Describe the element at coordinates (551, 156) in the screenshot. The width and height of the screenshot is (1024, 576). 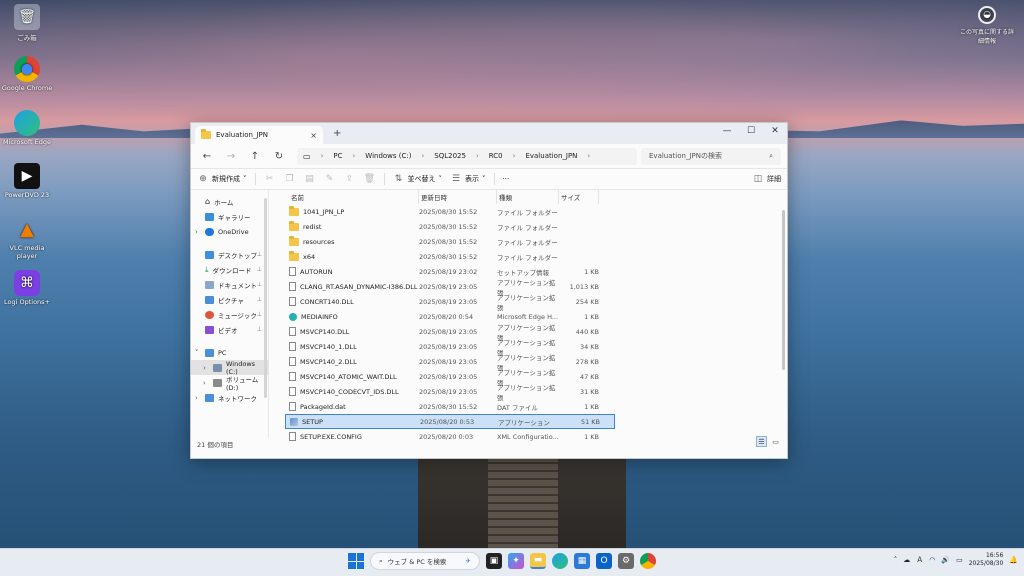
I see `breadcrumb-evaluation-jpn: Evaluation_JPN` at that location.